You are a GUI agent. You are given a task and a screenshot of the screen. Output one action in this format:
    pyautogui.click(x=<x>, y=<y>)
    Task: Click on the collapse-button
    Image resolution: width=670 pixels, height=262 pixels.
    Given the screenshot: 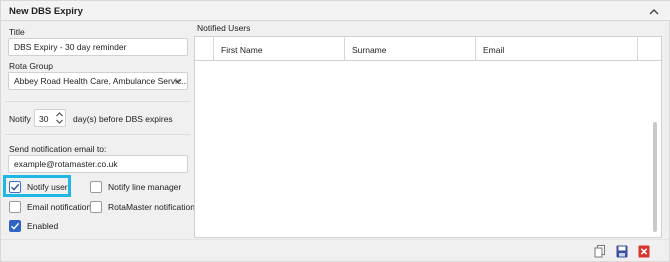 What is the action you would take?
    pyautogui.click(x=654, y=11)
    